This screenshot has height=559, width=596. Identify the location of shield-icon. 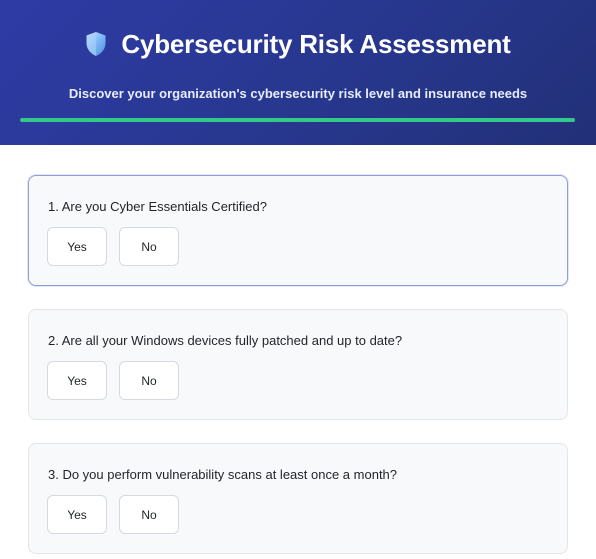
(96, 44).